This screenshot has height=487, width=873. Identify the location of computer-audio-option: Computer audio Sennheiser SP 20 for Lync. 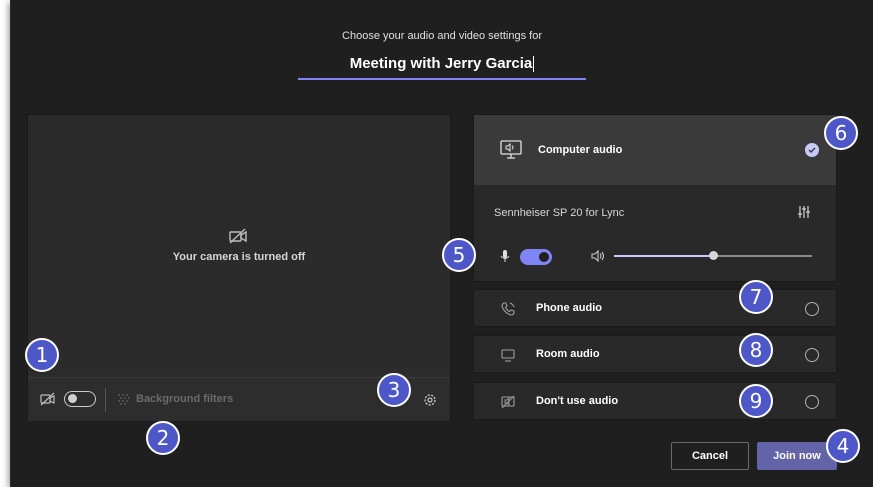
(655, 198).